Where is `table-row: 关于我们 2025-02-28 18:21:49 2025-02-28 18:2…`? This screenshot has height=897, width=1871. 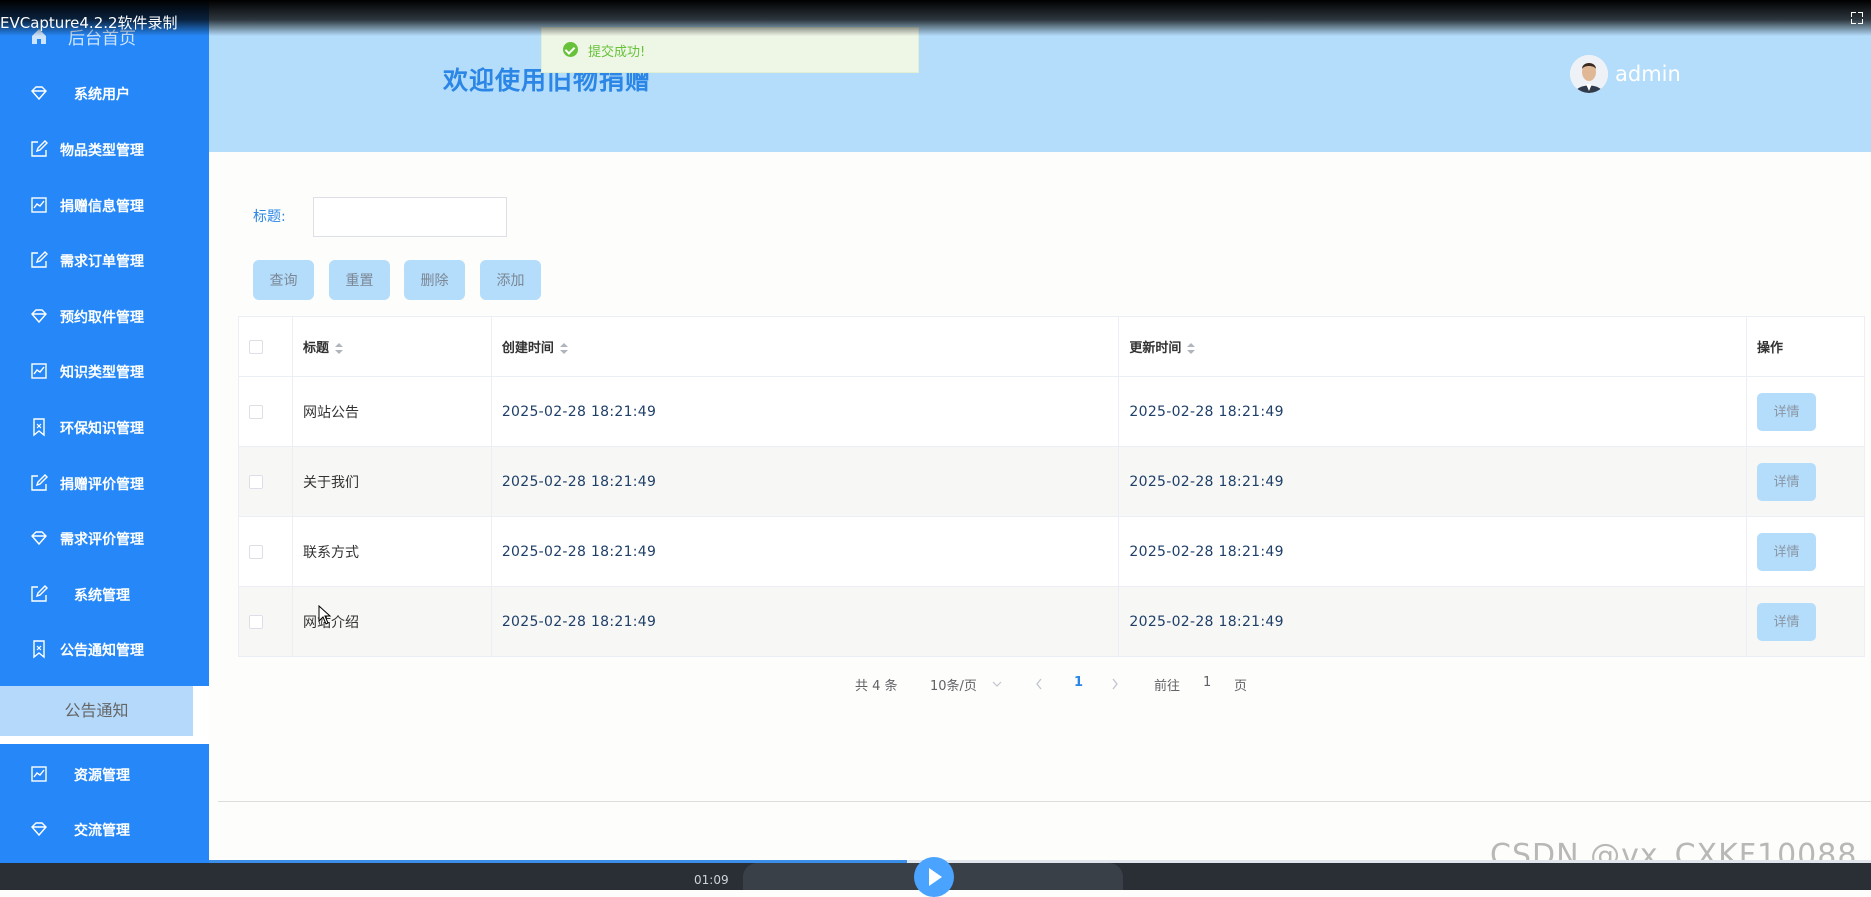 table-row: 关于我们 2025-02-28 18:21:49 2025-02-28 18:2… is located at coordinates (1052, 481).